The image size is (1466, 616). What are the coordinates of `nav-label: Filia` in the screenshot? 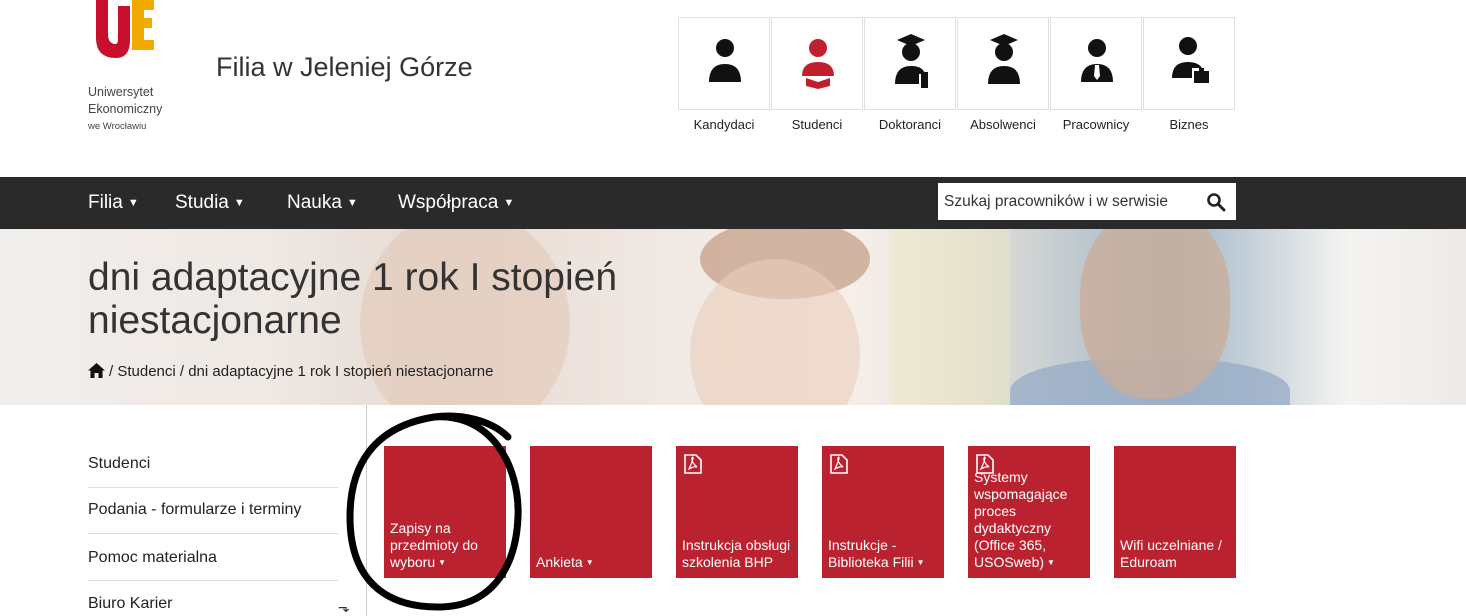 It's located at (105, 202).